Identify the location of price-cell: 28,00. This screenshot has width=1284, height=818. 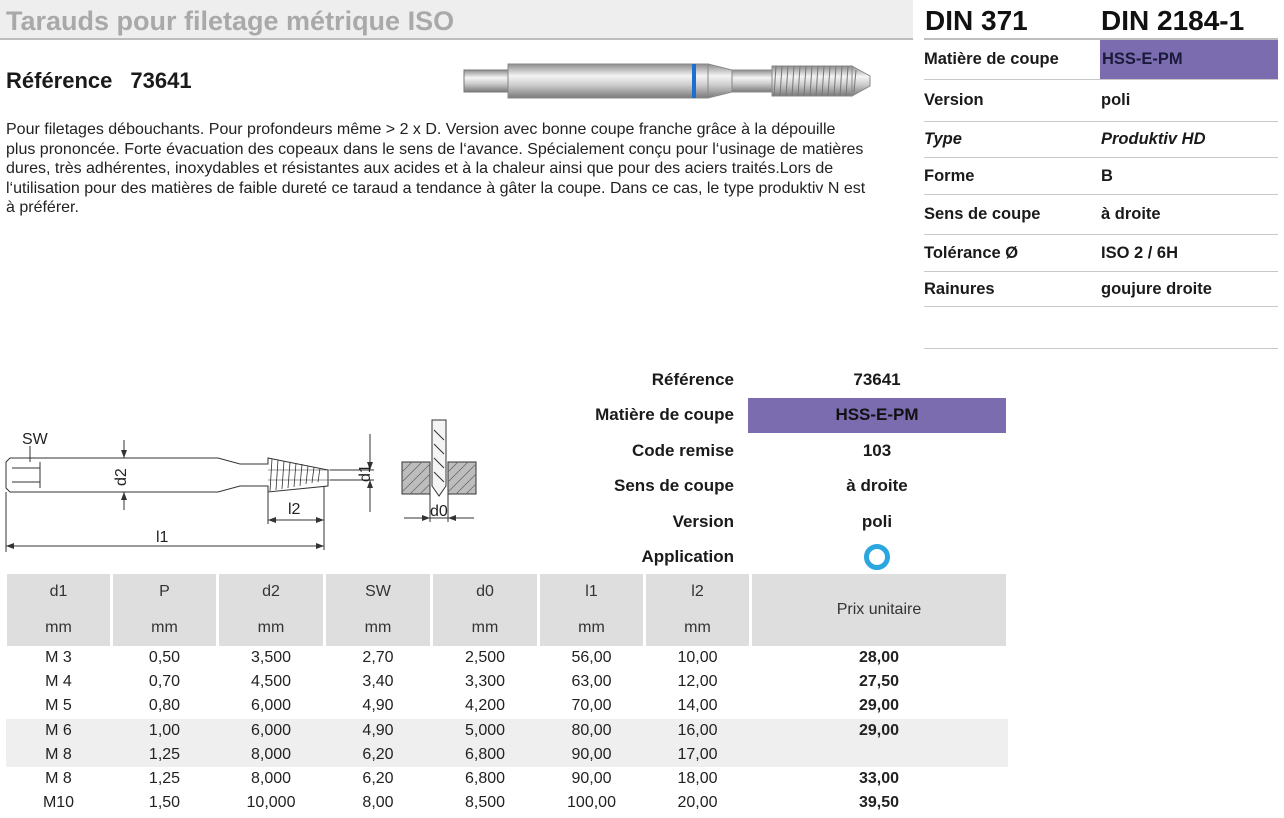
(879, 658).